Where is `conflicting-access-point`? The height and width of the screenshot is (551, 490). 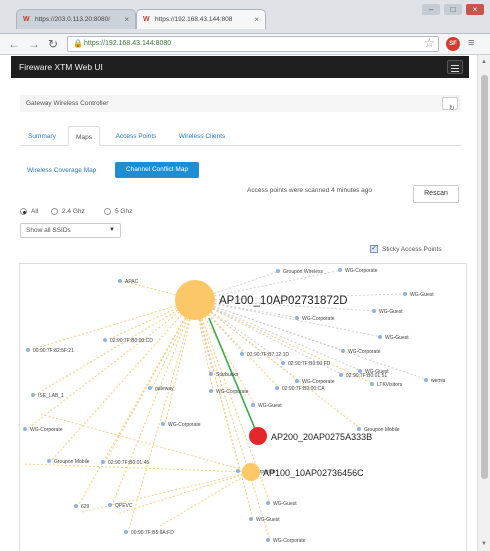 conflicting-access-point is located at coordinates (258, 436).